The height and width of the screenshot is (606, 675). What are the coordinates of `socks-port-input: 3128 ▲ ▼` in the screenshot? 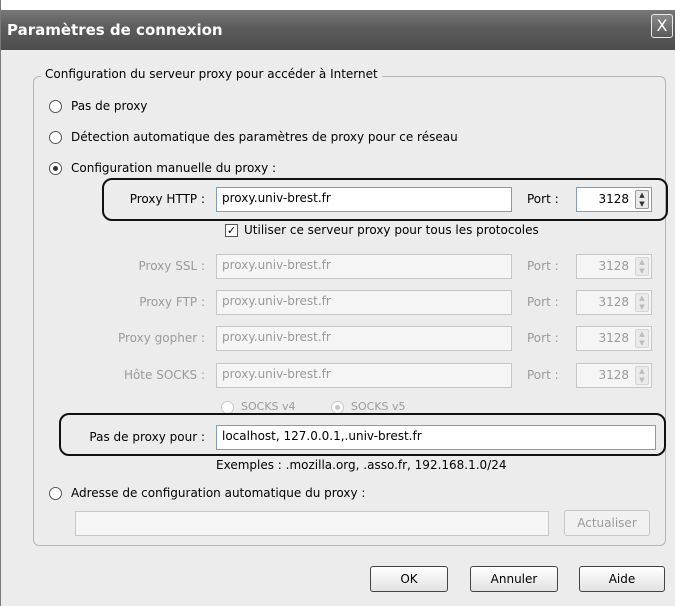 It's located at (614, 375).